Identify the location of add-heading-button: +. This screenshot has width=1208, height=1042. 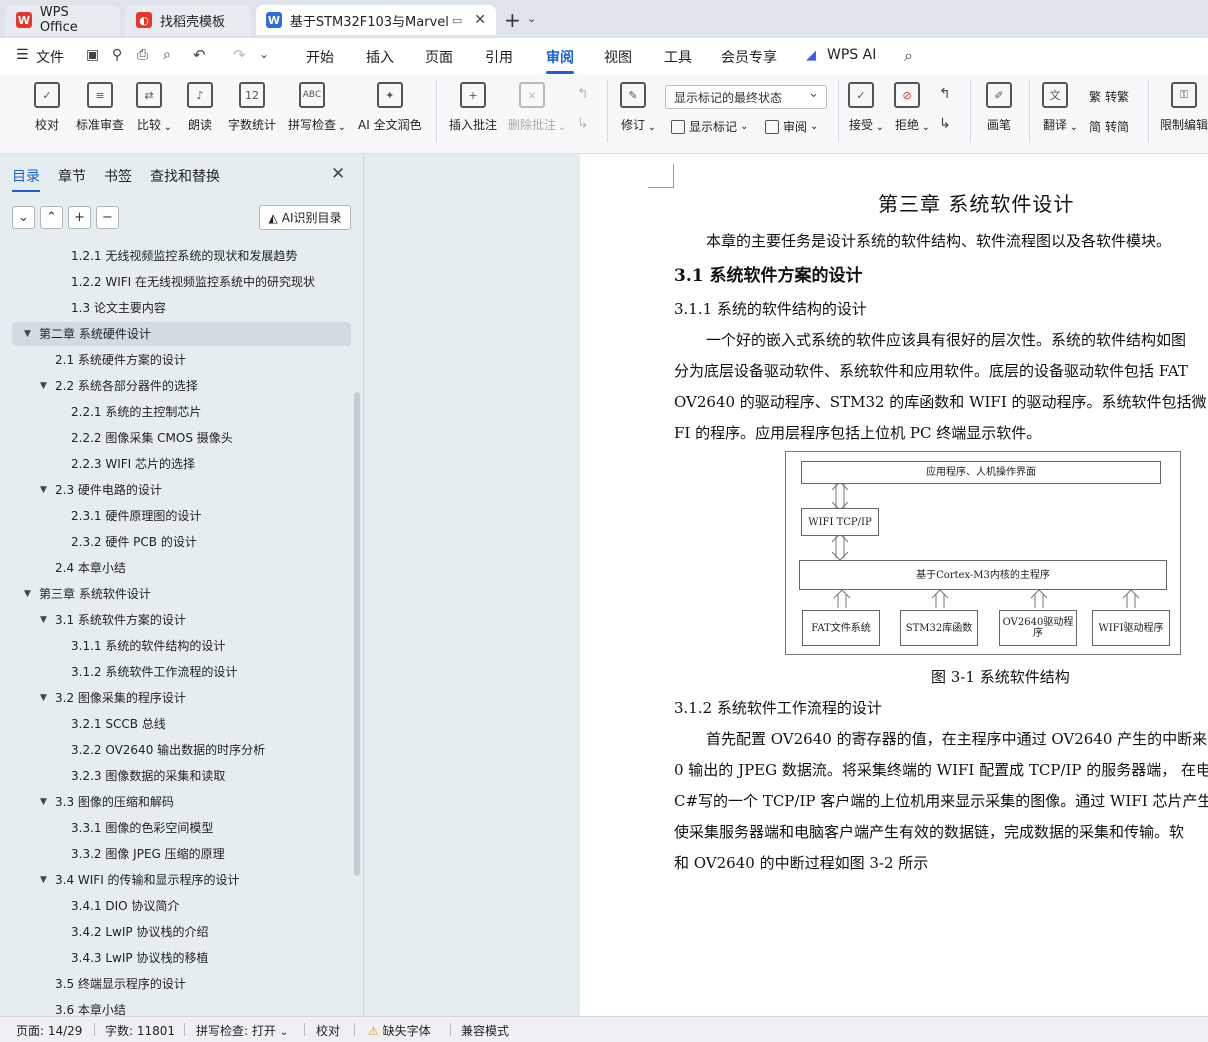
(79, 217).